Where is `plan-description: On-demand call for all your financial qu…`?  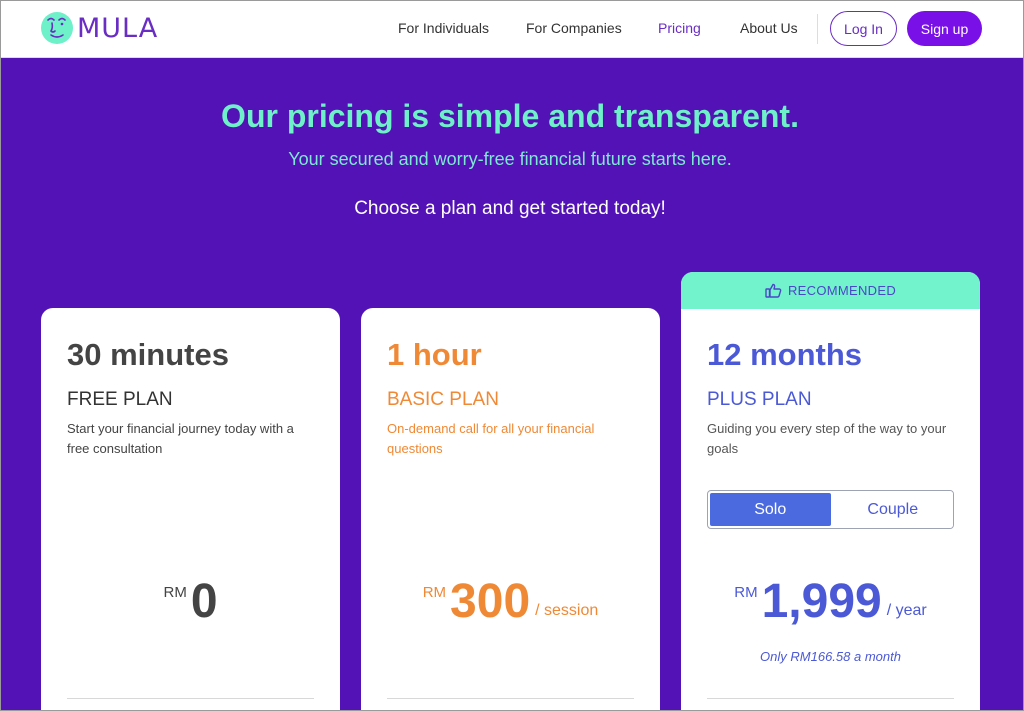 plan-description: On-demand call for all your financial qu… is located at coordinates (491, 438).